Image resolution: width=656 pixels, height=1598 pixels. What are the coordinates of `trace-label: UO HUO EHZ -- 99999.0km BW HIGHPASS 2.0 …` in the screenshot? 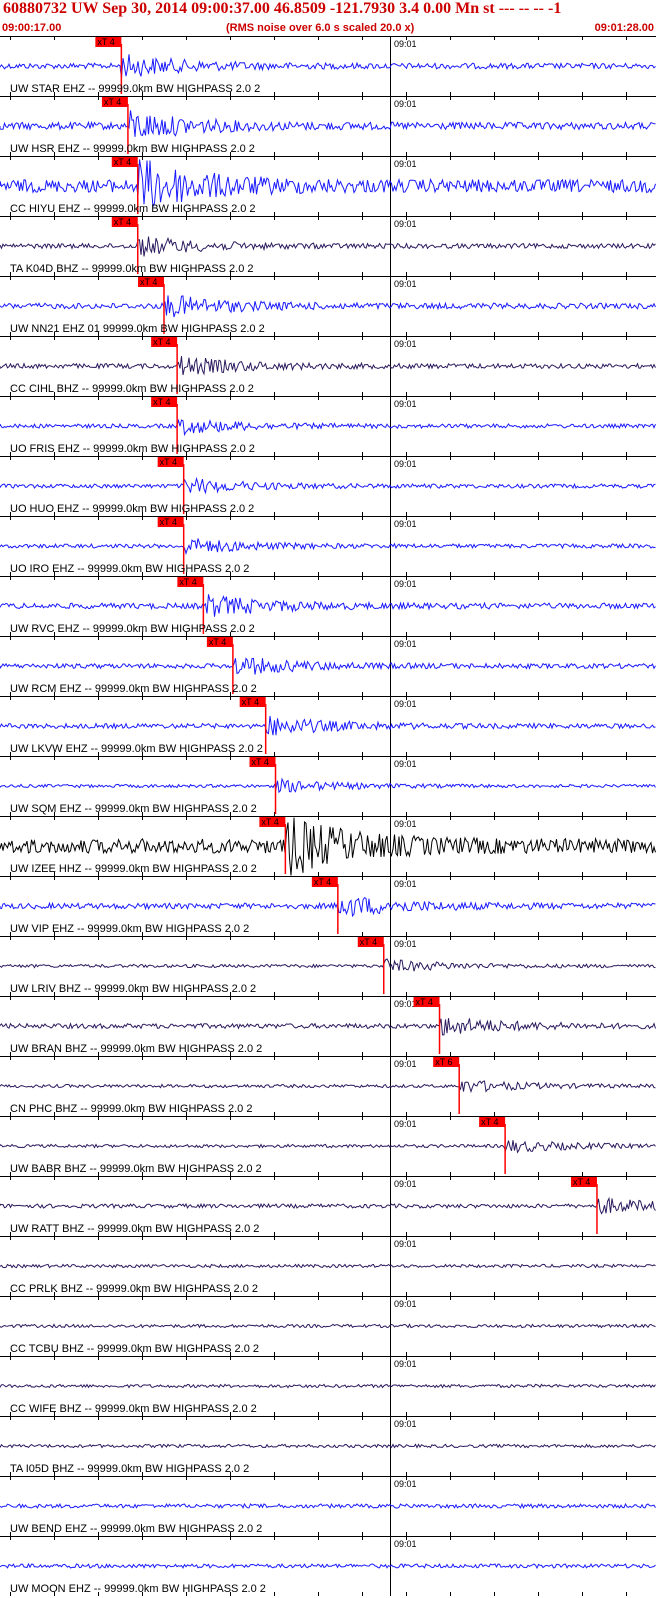 It's located at (132, 509).